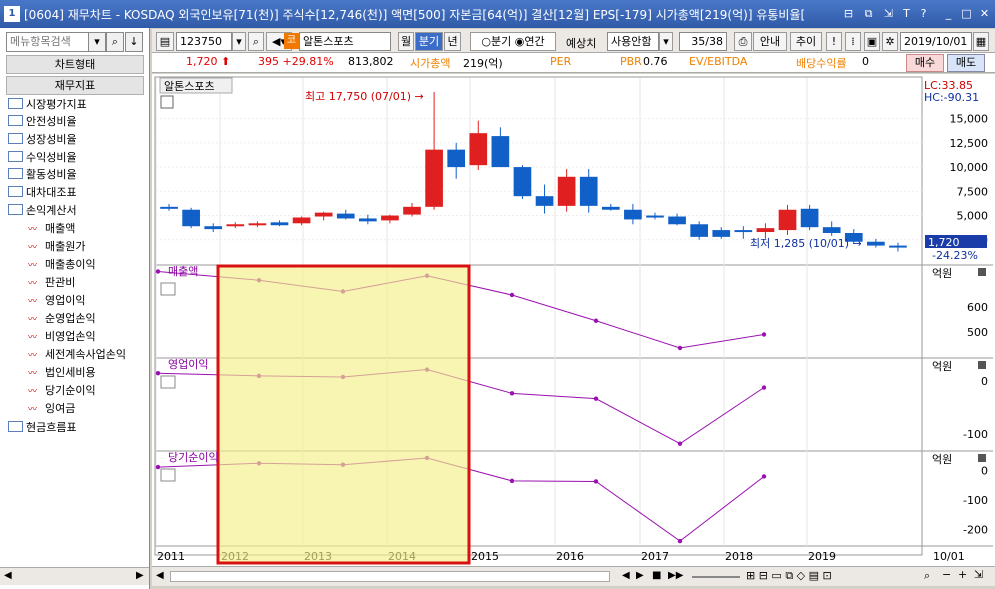  What do you see at coordinates (47, 104) in the screenshot?
I see `tree-folder: 시장평가지표` at bounding box center [47, 104].